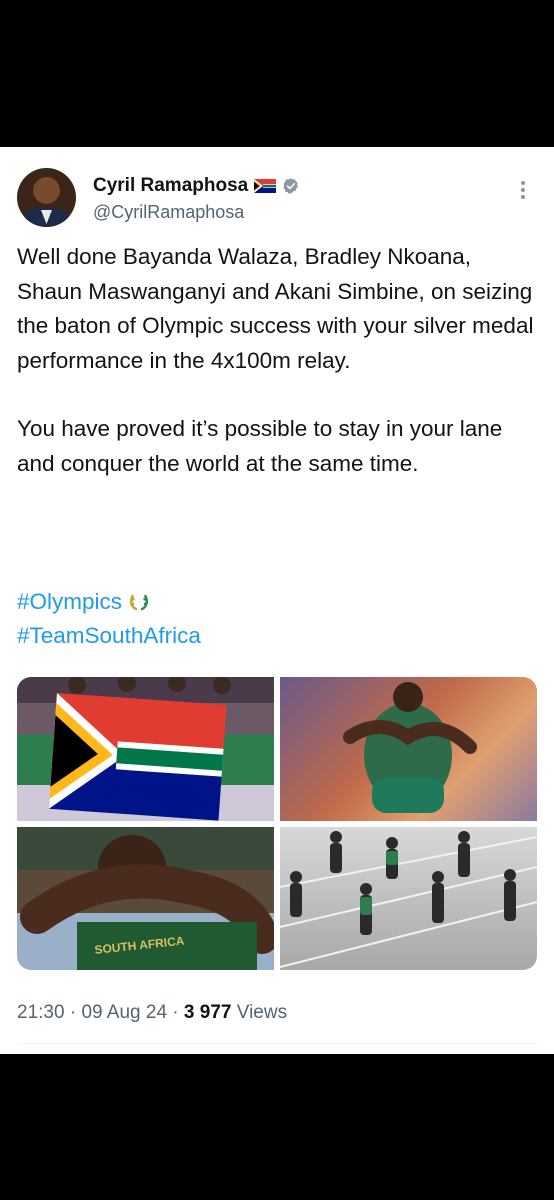 This screenshot has height=1200, width=554. I want to click on hashtag-teamsouthafrica: #TeamSouthAfrica, so click(109, 636).